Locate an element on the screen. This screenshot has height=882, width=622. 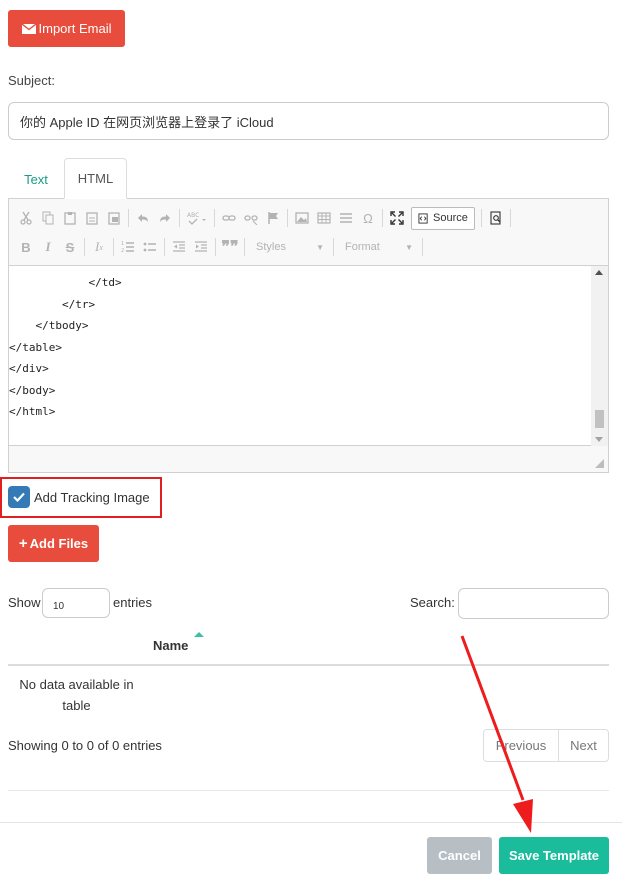
code-line: </tbody> is located at coordinates (49, 325).